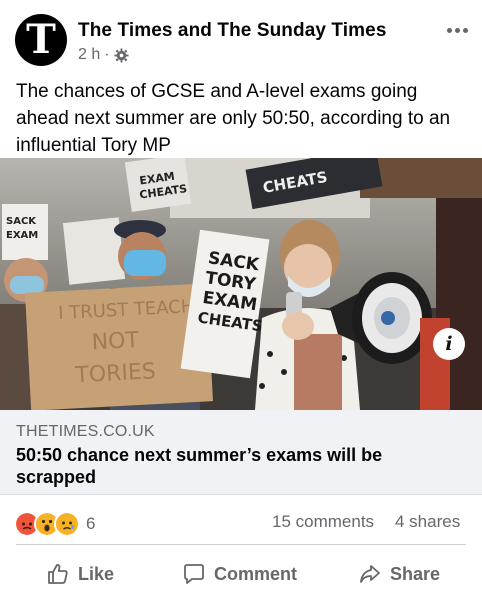 This screenshot has width=482, height=600. I want to click on like-button: Like, so click(80, 574).